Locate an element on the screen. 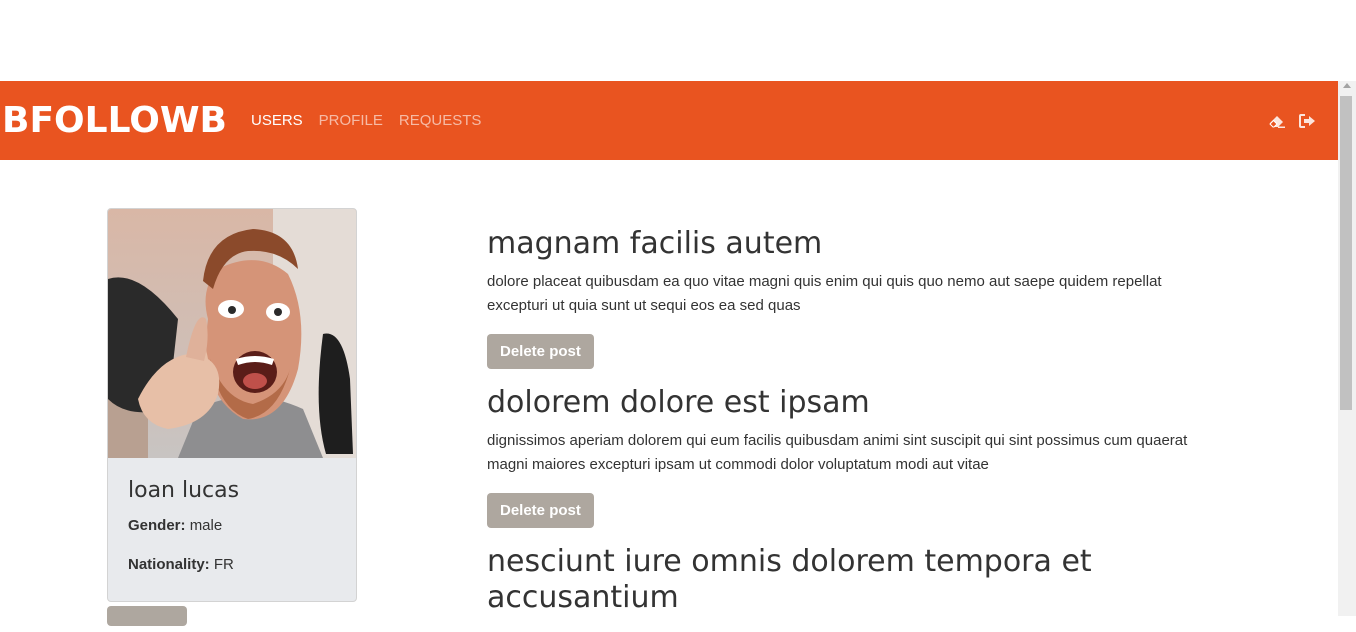 The width and height of the screenshot is (1356, 632). profile-name: loan lucas is located at coordinates (184, 490).